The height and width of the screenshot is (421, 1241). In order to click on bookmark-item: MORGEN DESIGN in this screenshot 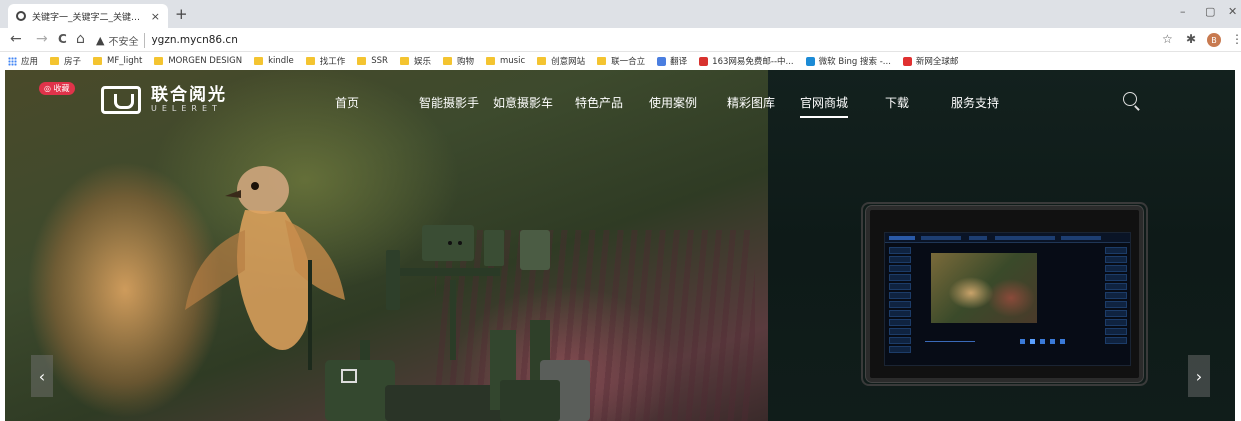, I will do `click(198, 61)`.